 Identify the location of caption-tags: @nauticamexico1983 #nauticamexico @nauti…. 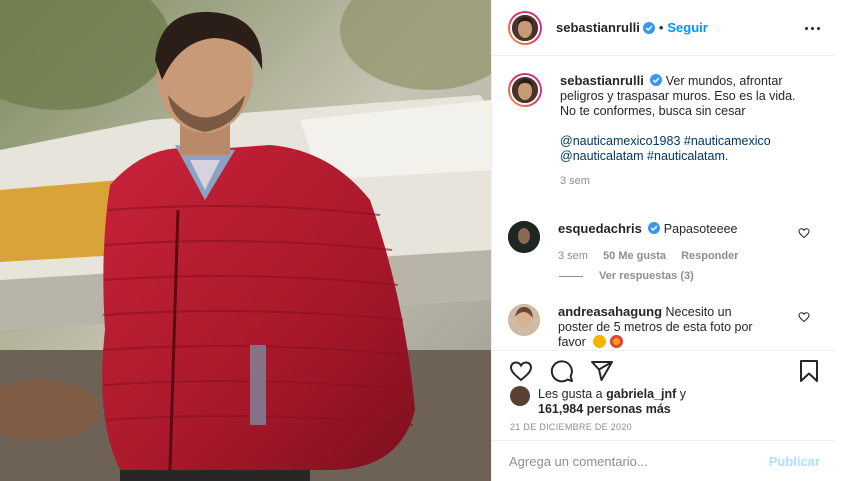
(665, 148).